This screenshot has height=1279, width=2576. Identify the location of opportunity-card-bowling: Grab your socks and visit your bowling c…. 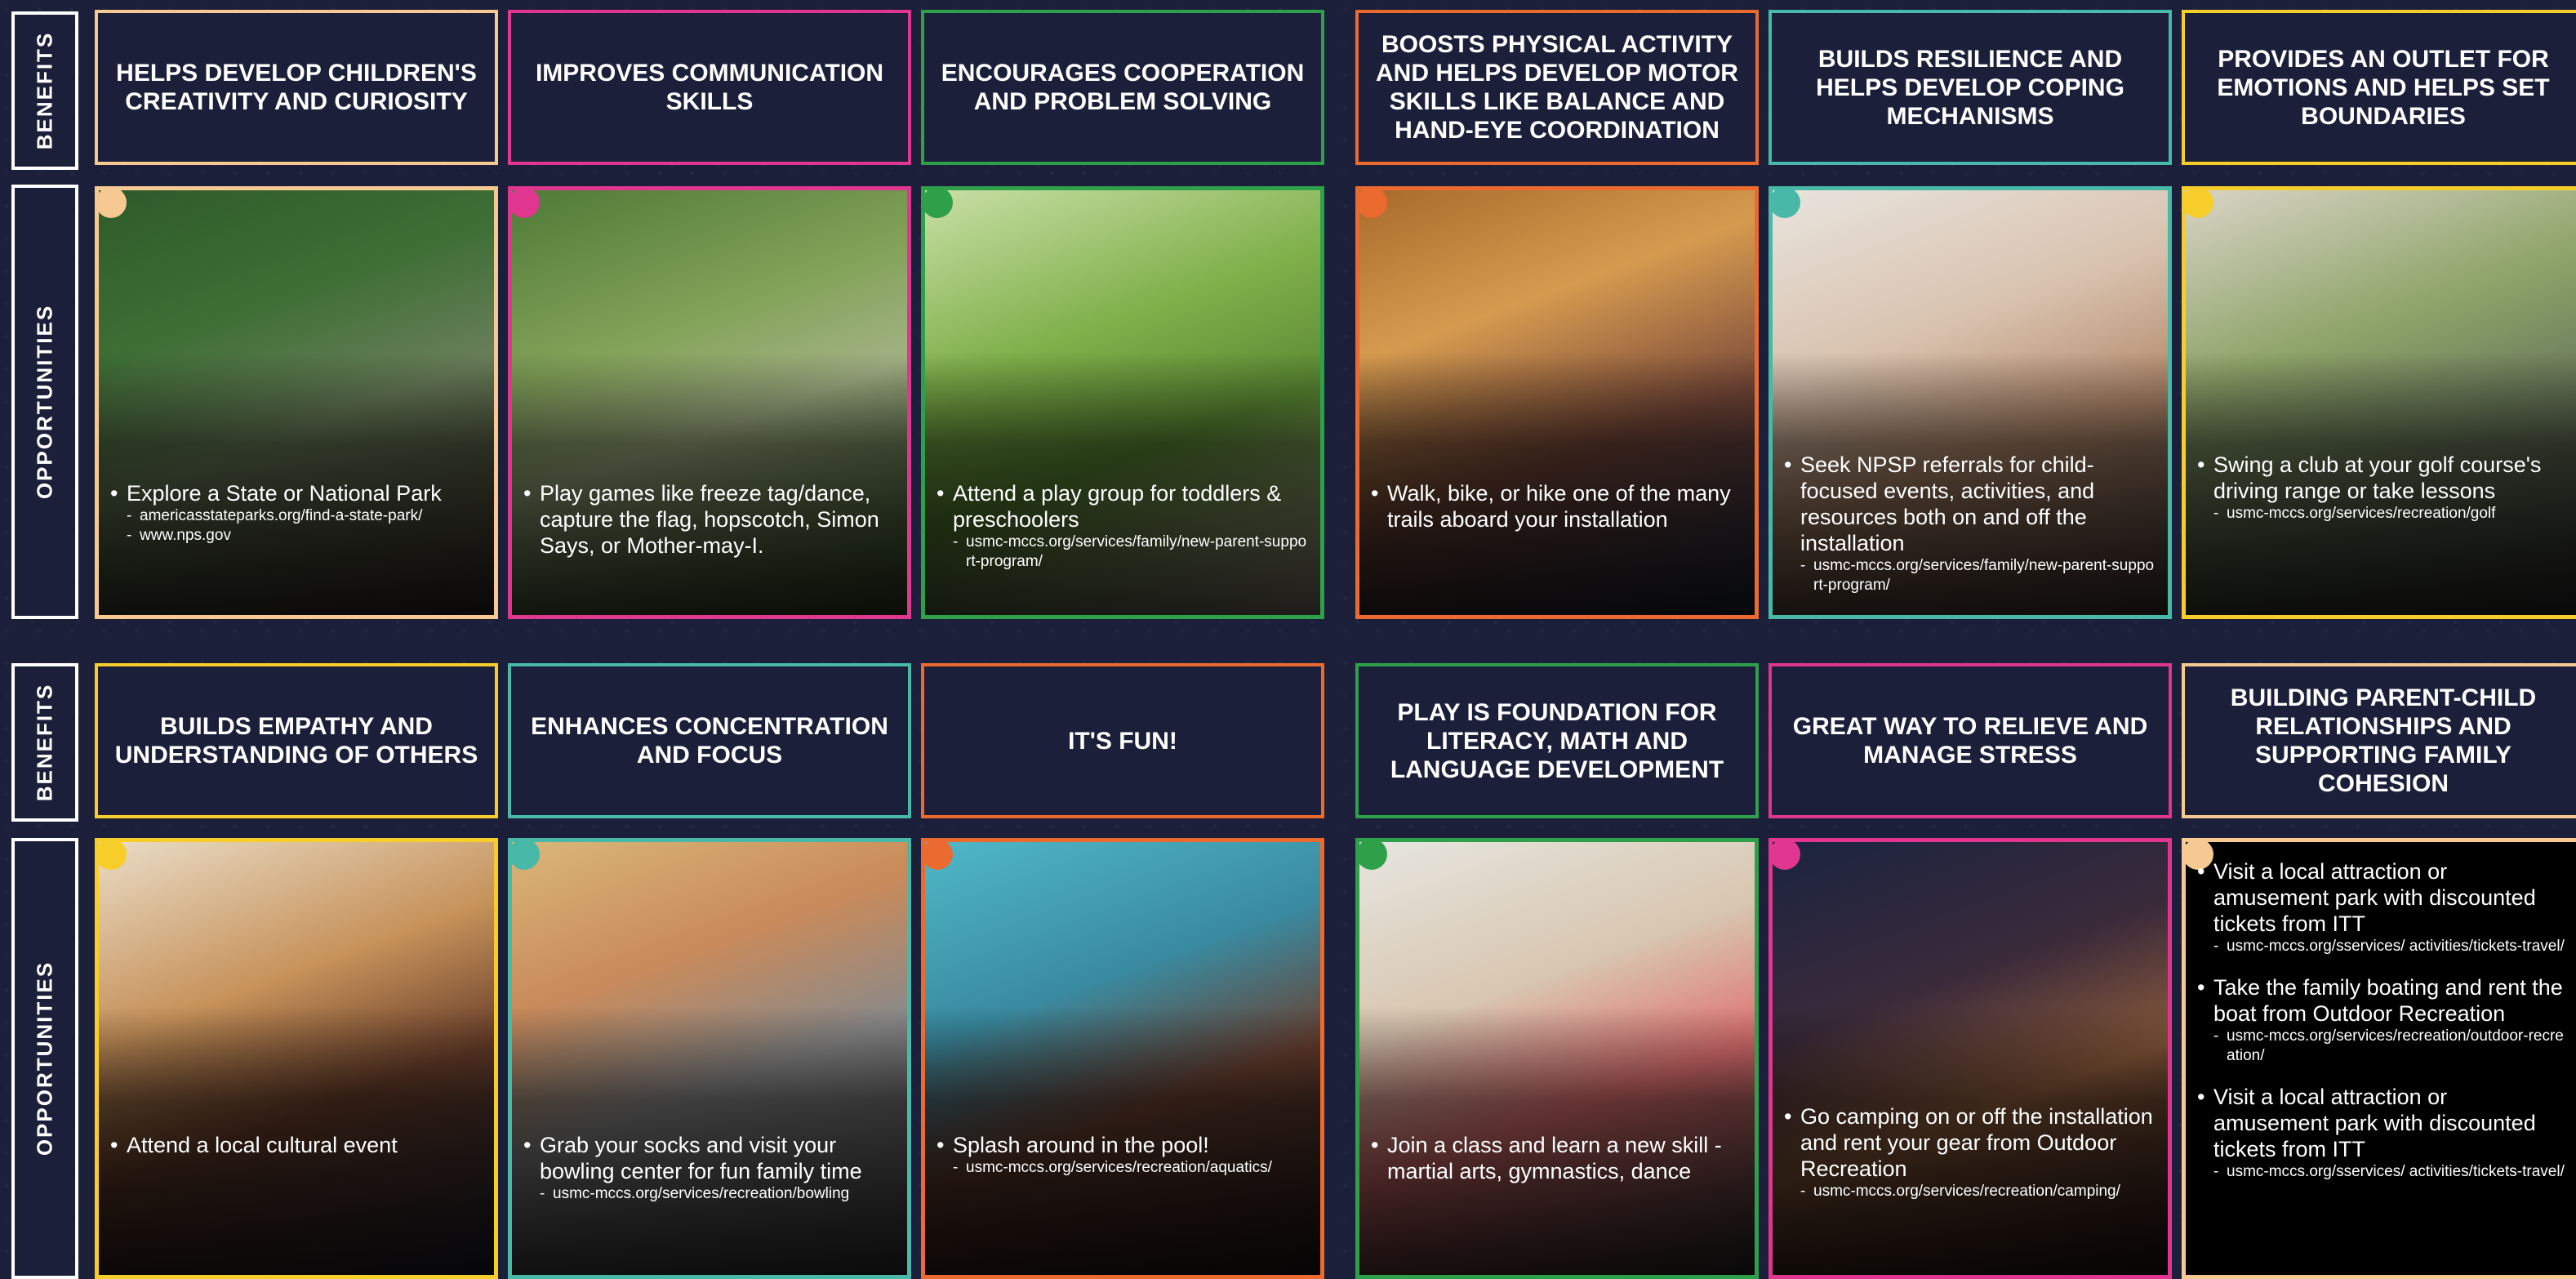
(709, 1058).